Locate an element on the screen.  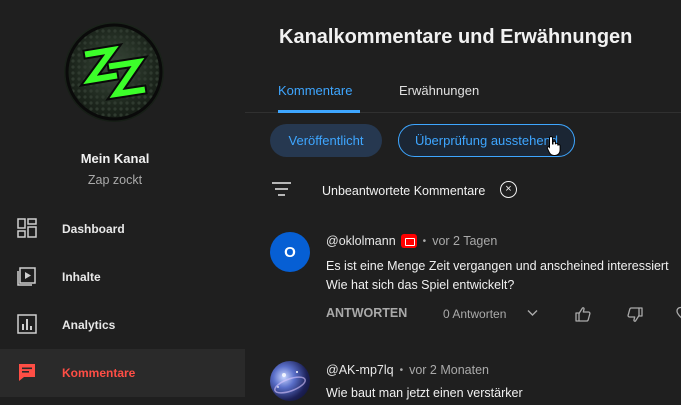
sidebar-item-label: Inhalte is located at coordinates (81, 277).